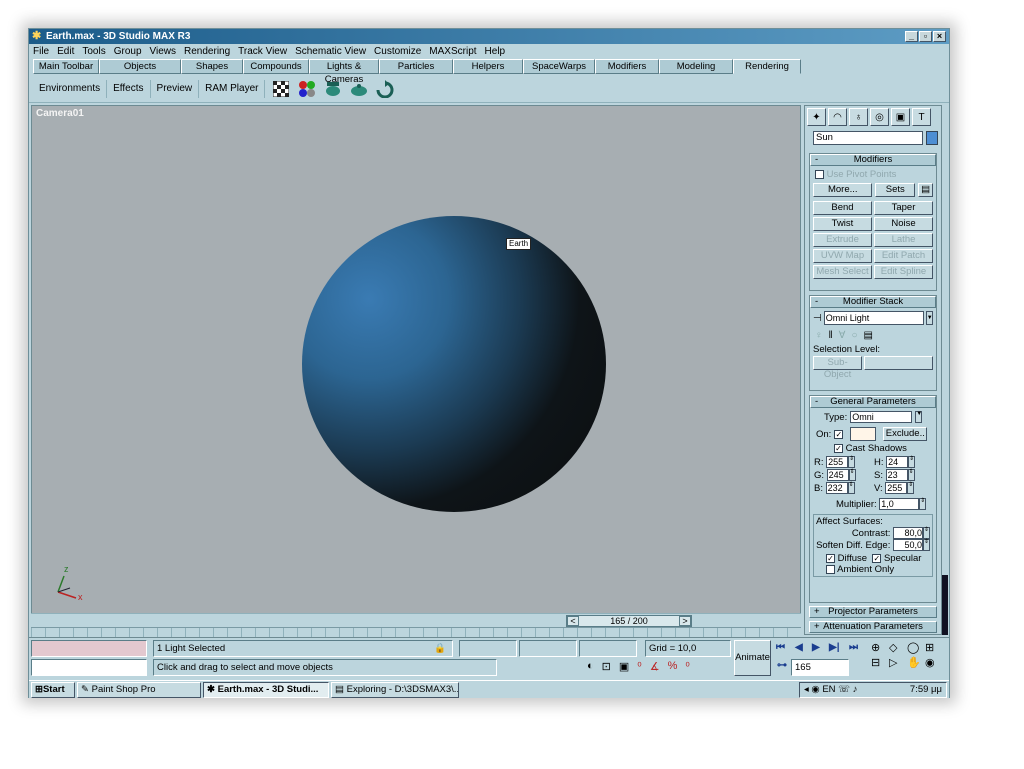 The image size is (1024, 769). What do you see at coordinates (830, 569) in the screenshot?
I see `ambient-only-checkbox` at bounding box center [830, 569].